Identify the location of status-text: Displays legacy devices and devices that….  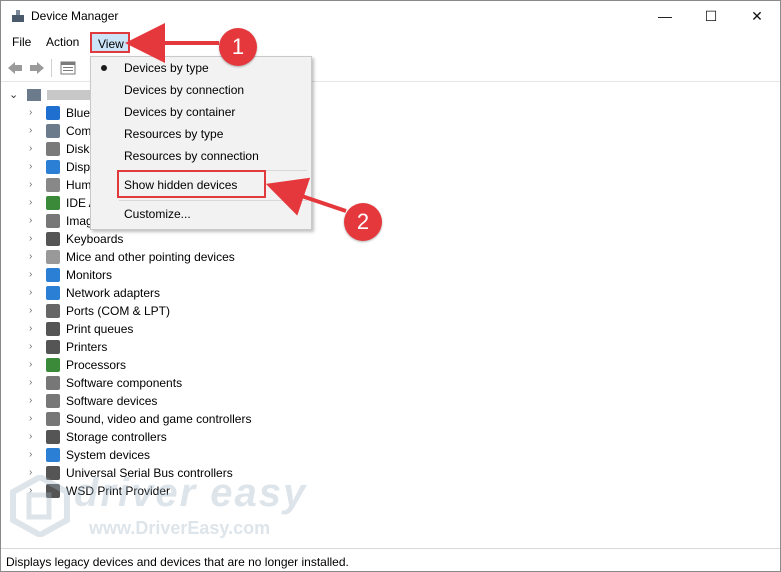
(177, 562).